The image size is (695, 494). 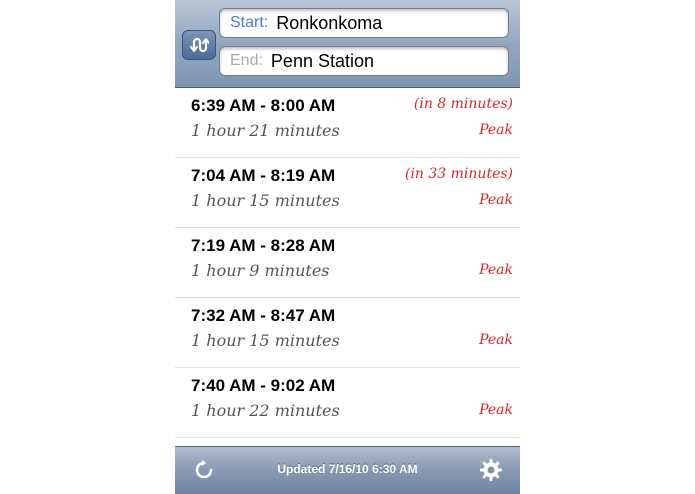 I want to click on train-row: 7:40 AM - 9:02 AM 1 hour 22 minutes Peak, so click(x=347, y=403).